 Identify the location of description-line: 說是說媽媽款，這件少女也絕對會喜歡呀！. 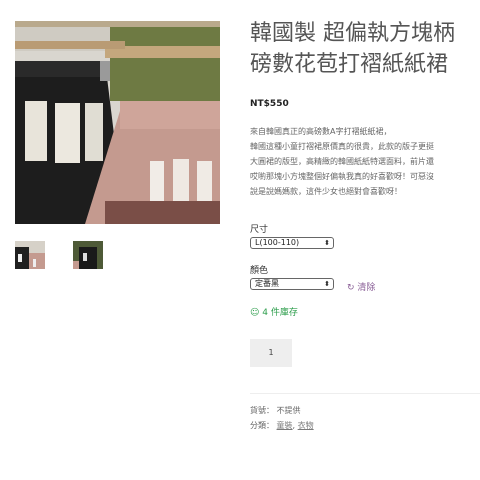
(326, 191).